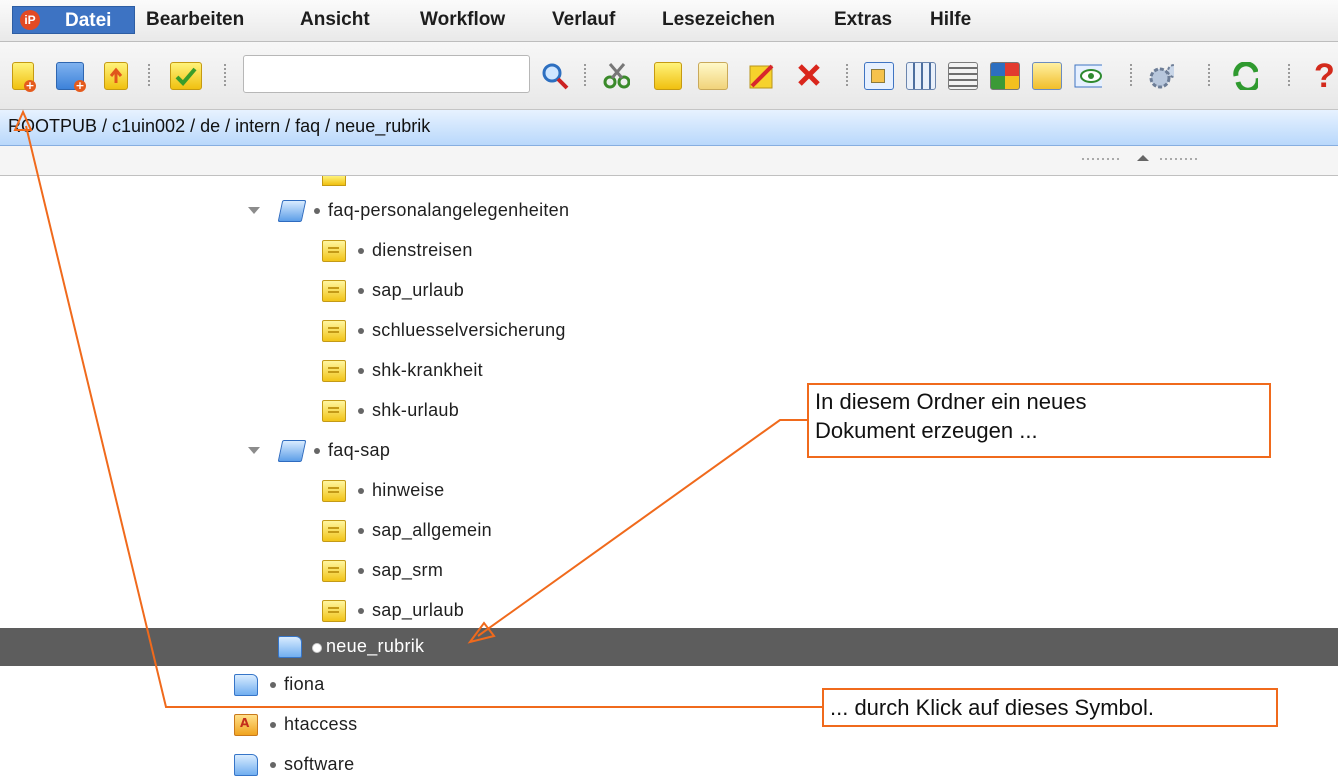  What do you see at coordinates (375, 646) in the screenshot?
I see `tree-item-label: neue_rubrik` at bounding box center [375, 646].